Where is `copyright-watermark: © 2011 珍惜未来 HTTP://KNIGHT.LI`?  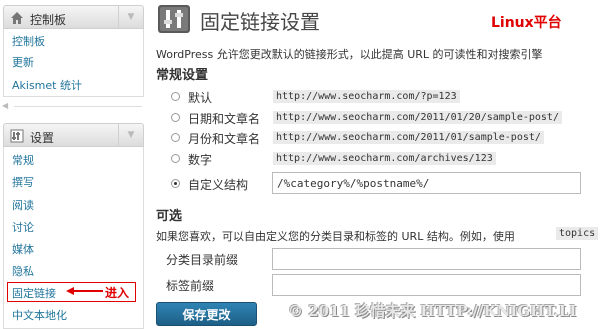
copyright-watermark: © 2011 珍惜未来 HTTP://KNIGHT.LI is located at coordinates (432, 311).